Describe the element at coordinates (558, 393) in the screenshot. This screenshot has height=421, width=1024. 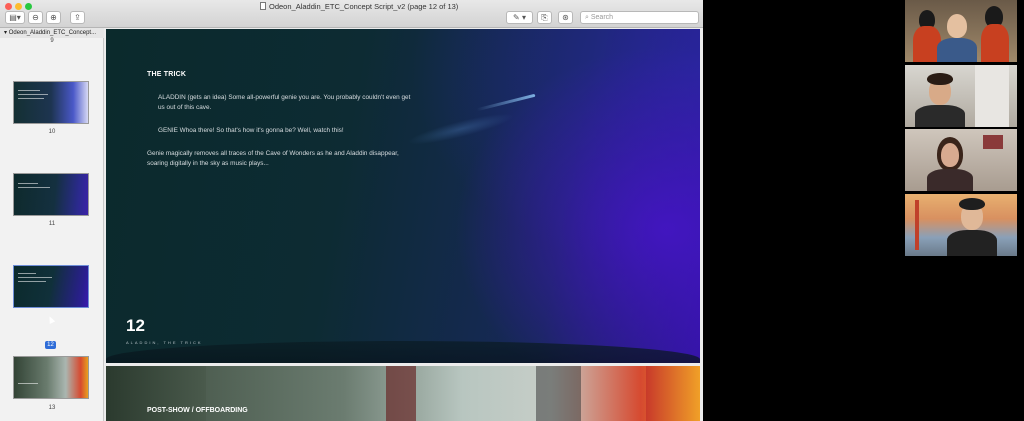
I see `billboard` at that location.